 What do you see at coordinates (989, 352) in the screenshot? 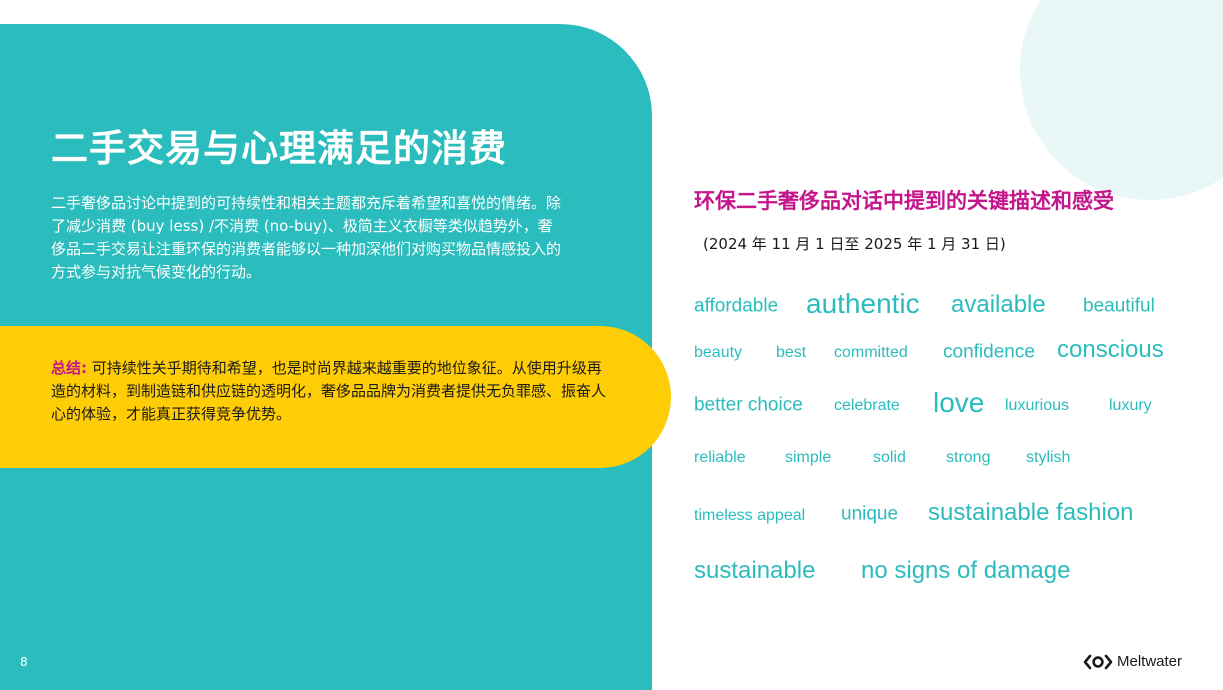
I see `word-cloud-term: confidence` at bounding box center [989, 352].